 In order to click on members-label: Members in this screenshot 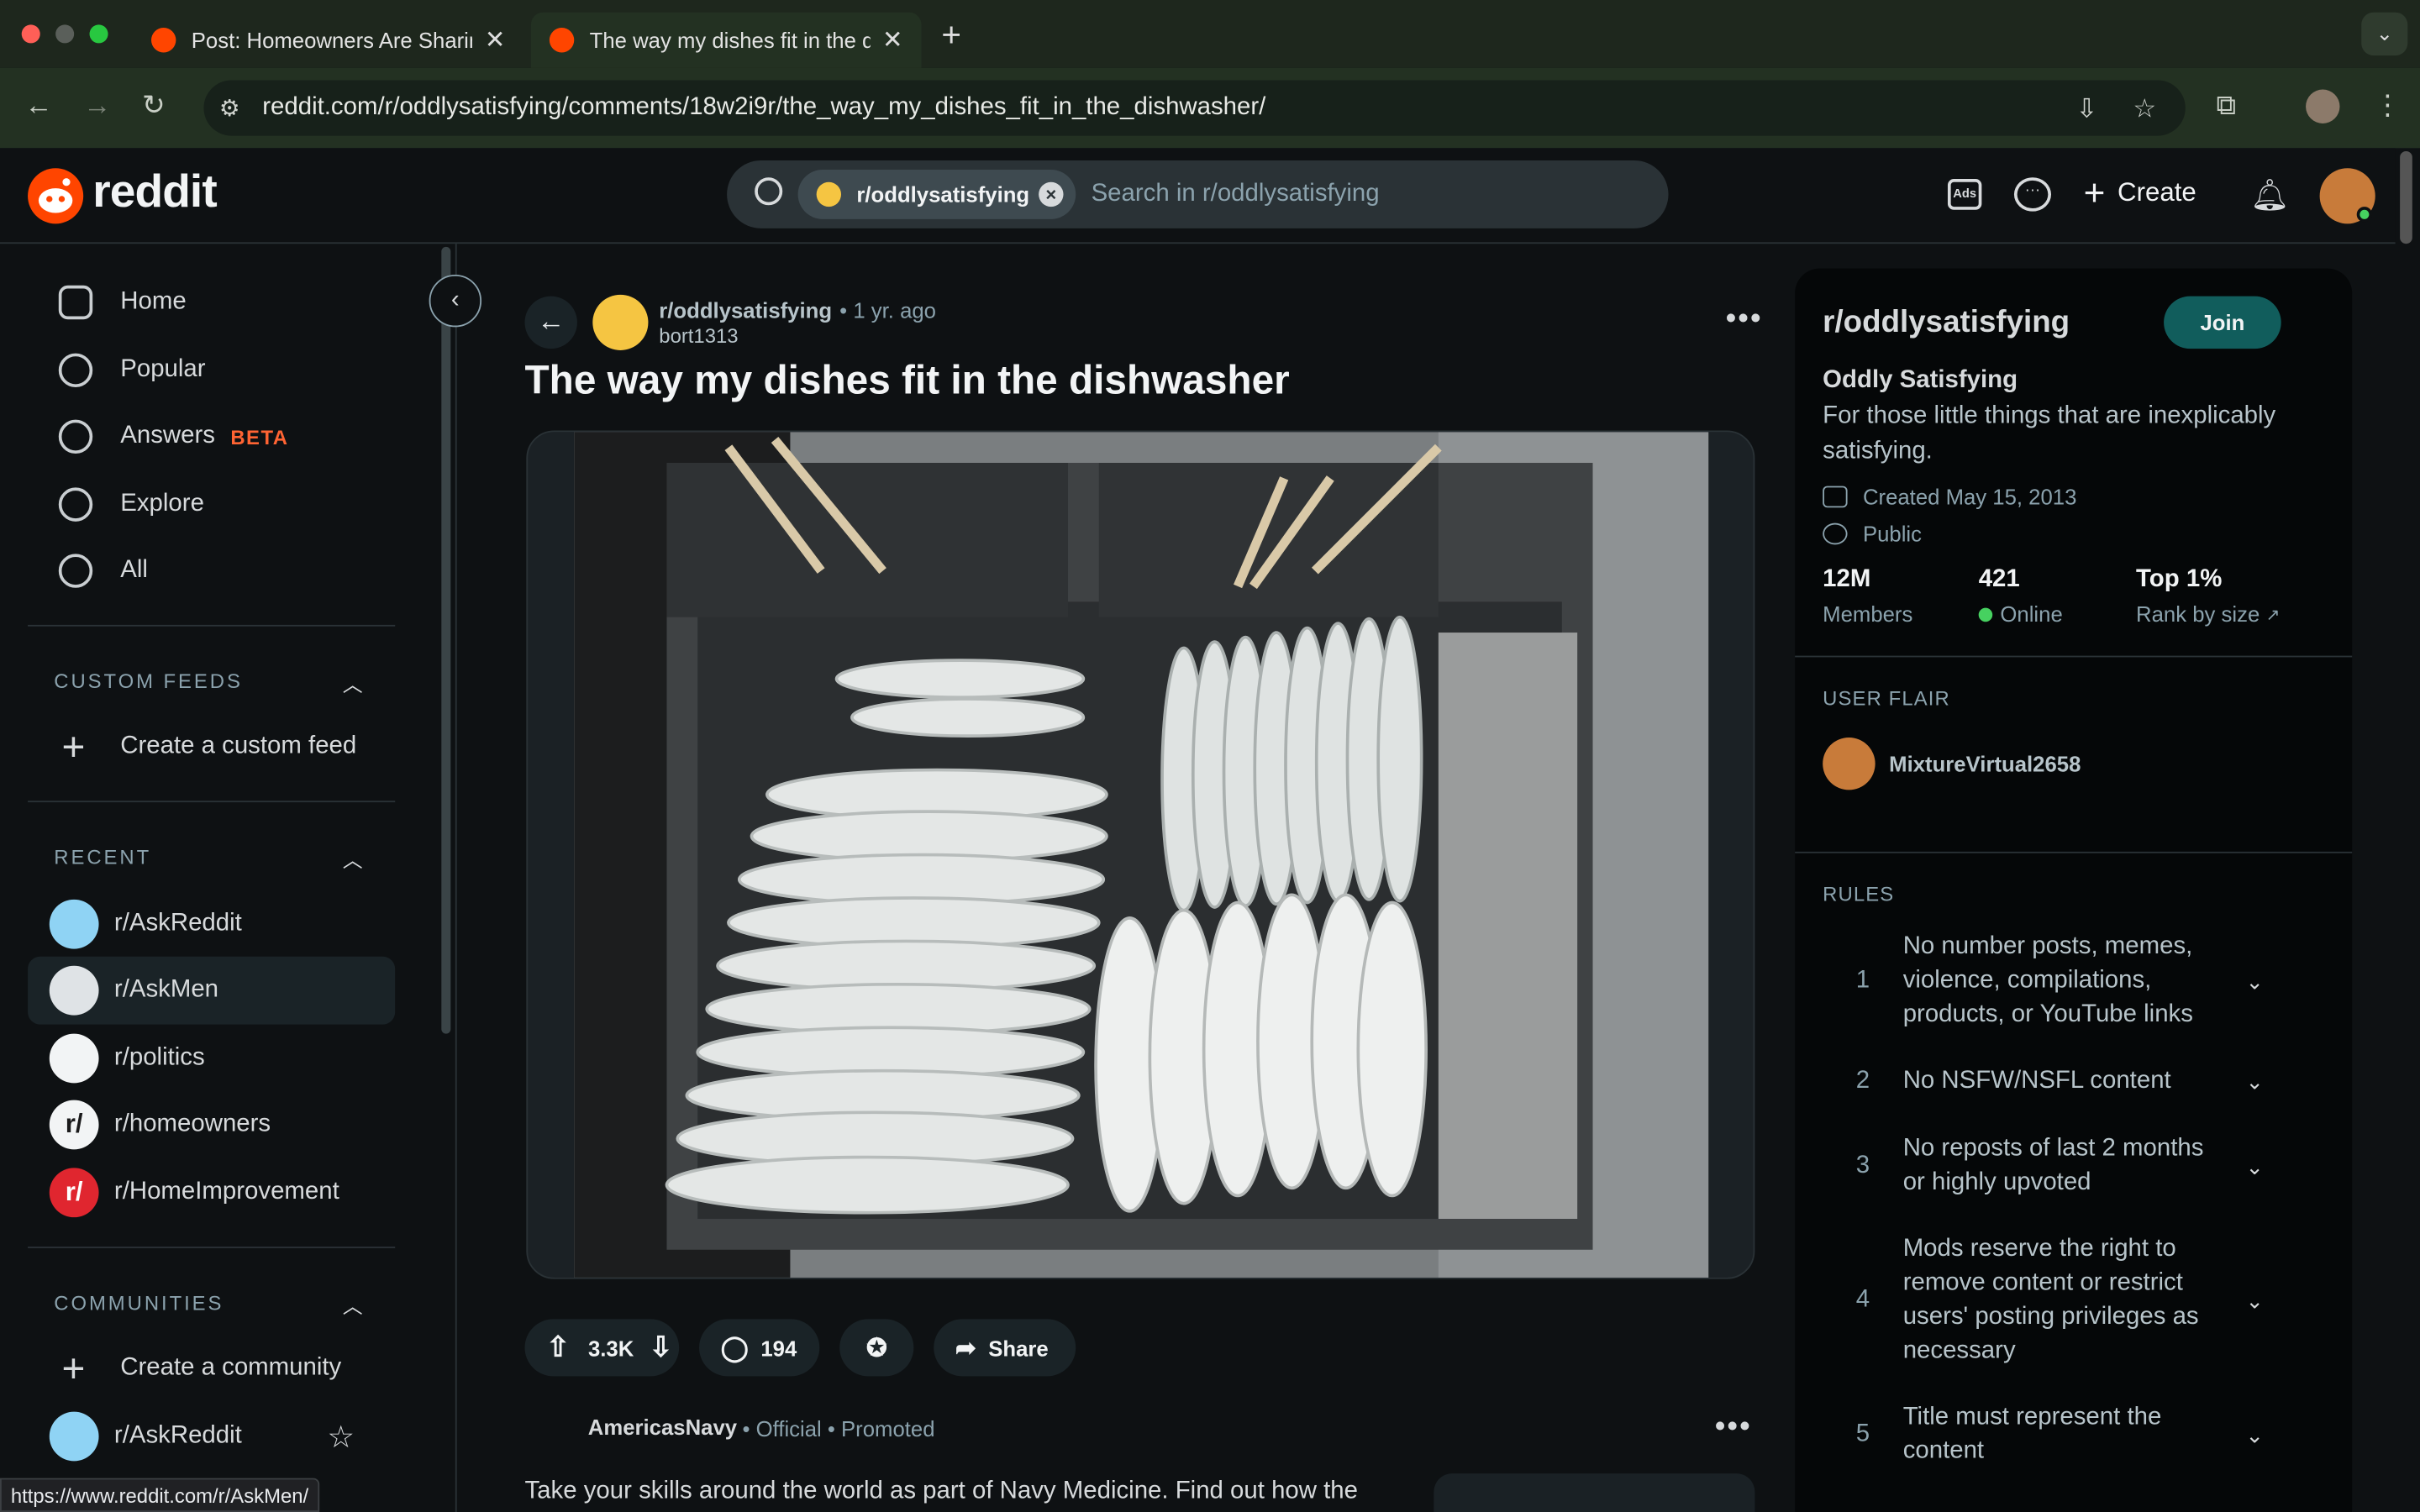, I will do `click(1868, 614)`.